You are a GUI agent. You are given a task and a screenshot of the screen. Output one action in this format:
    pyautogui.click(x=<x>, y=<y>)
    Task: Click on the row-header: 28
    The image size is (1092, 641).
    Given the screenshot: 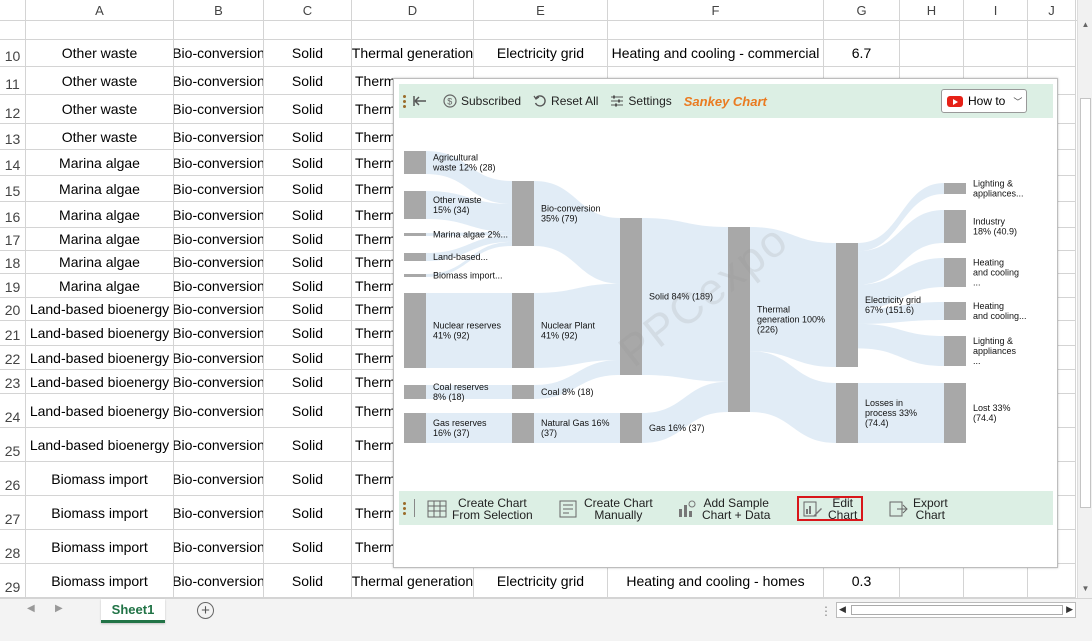 What is the action you would take?
    pyautogui.click(x=13, y=547)
    